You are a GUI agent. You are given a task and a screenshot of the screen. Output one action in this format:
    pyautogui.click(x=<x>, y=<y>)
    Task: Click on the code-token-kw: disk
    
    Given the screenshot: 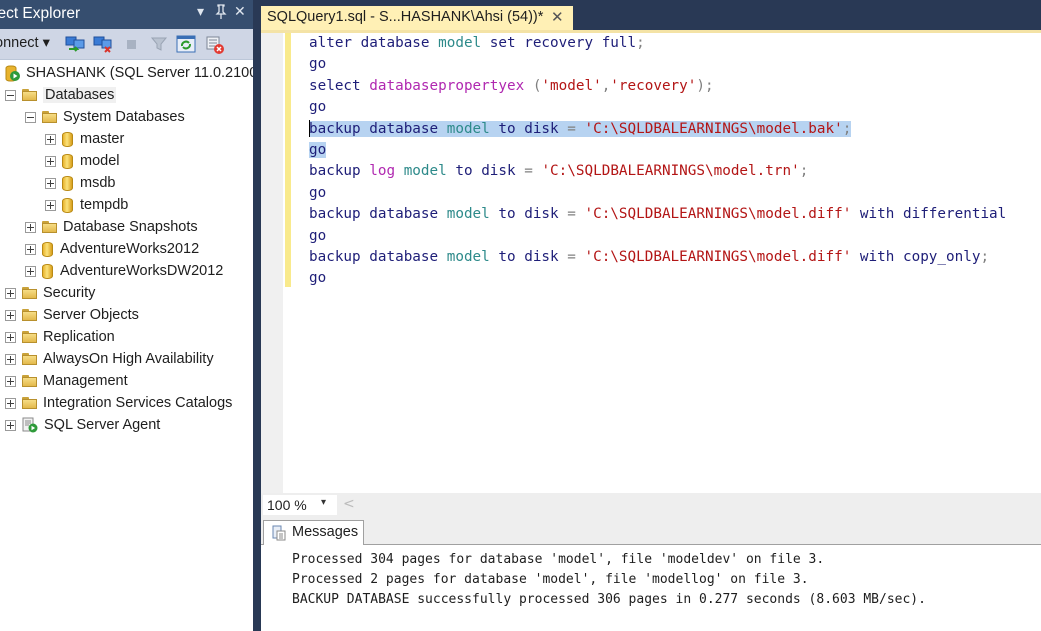 What is the action you would take?
    pyautogui.click(x=546, y=257)
    